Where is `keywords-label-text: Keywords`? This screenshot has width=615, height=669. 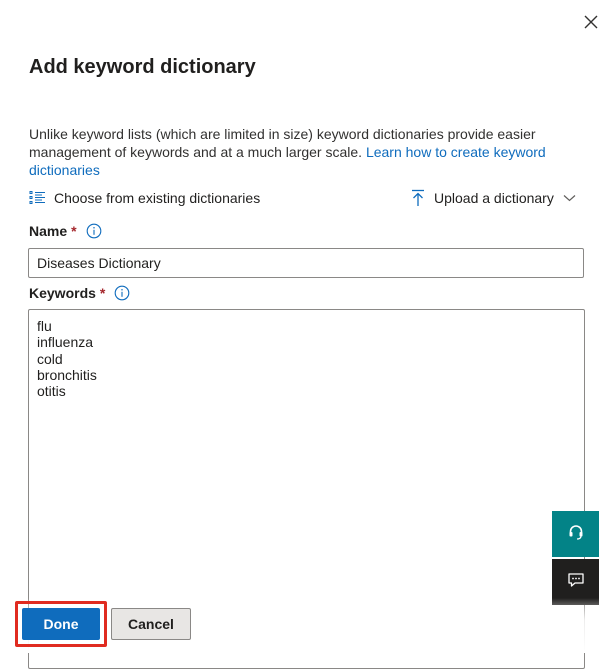 keywords-label-text: Keywords is located at coordinates (62, 293).